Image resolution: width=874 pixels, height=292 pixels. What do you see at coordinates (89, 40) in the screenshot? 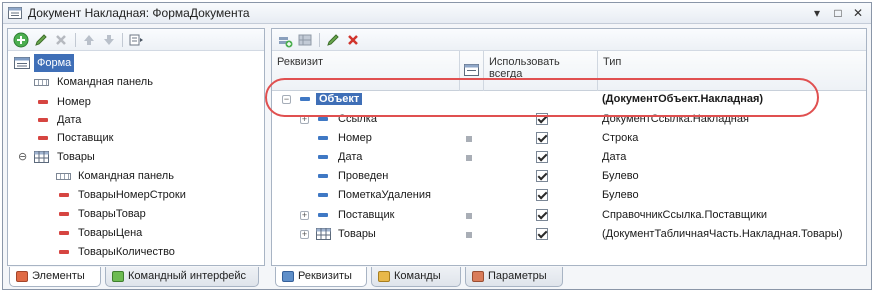
I see `move-up-icon` at bounding box center [89, 40].